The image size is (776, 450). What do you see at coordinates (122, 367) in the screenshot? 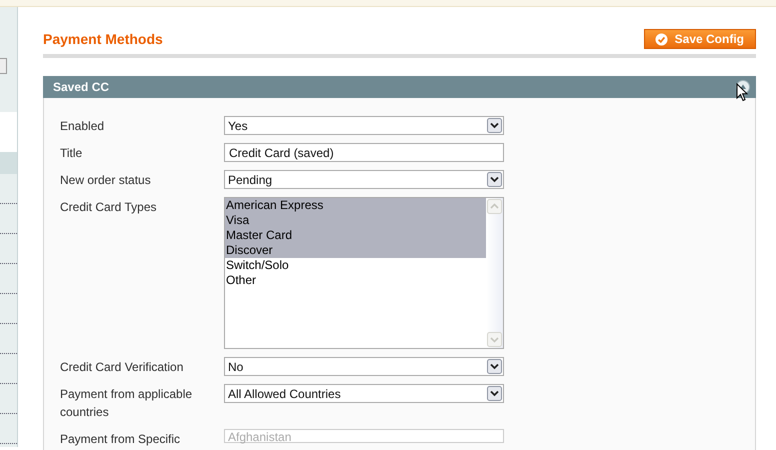
I see `field-label: Credit Card Verification` at bounding box center [122, 367].